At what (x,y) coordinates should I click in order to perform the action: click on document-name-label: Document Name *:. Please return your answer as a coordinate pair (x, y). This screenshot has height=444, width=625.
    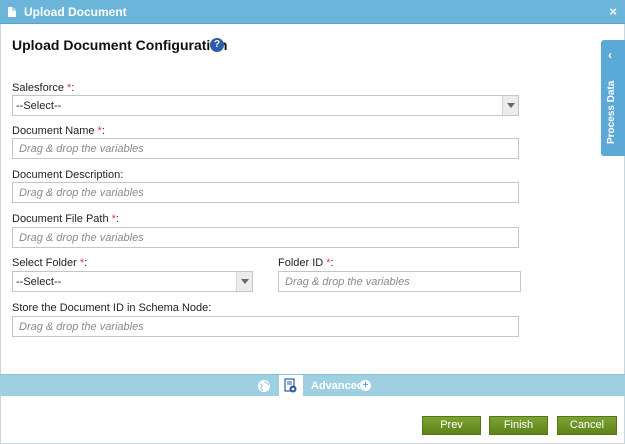
    Looking at the image, I should click on (58, 131).